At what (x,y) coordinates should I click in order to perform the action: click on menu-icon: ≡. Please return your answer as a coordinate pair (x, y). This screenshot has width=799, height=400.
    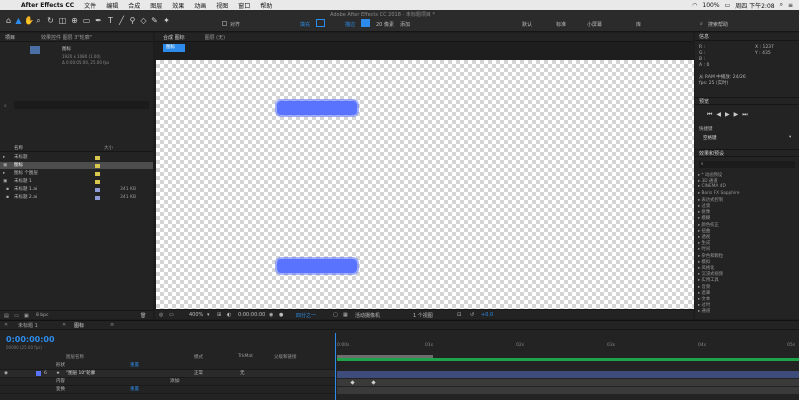
    Looking at the image, I should click on (112, 325).